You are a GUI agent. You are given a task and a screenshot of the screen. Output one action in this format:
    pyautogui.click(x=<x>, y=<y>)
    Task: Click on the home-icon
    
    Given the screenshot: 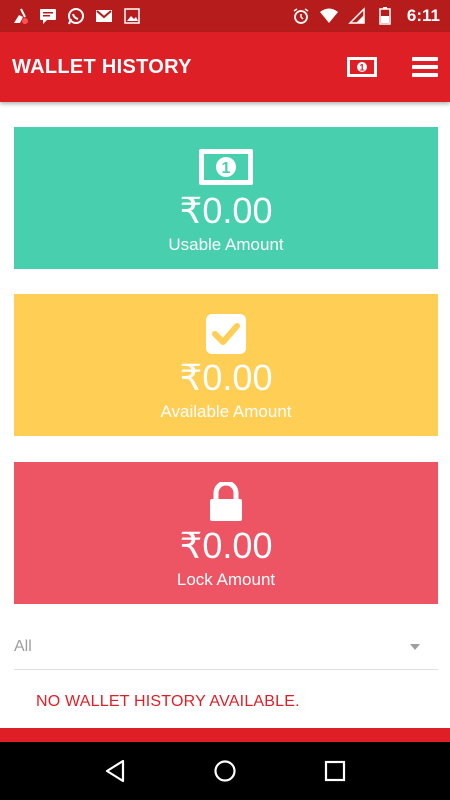 What is the action you would take?
    pyautogui.click(x=225, y=771)
    